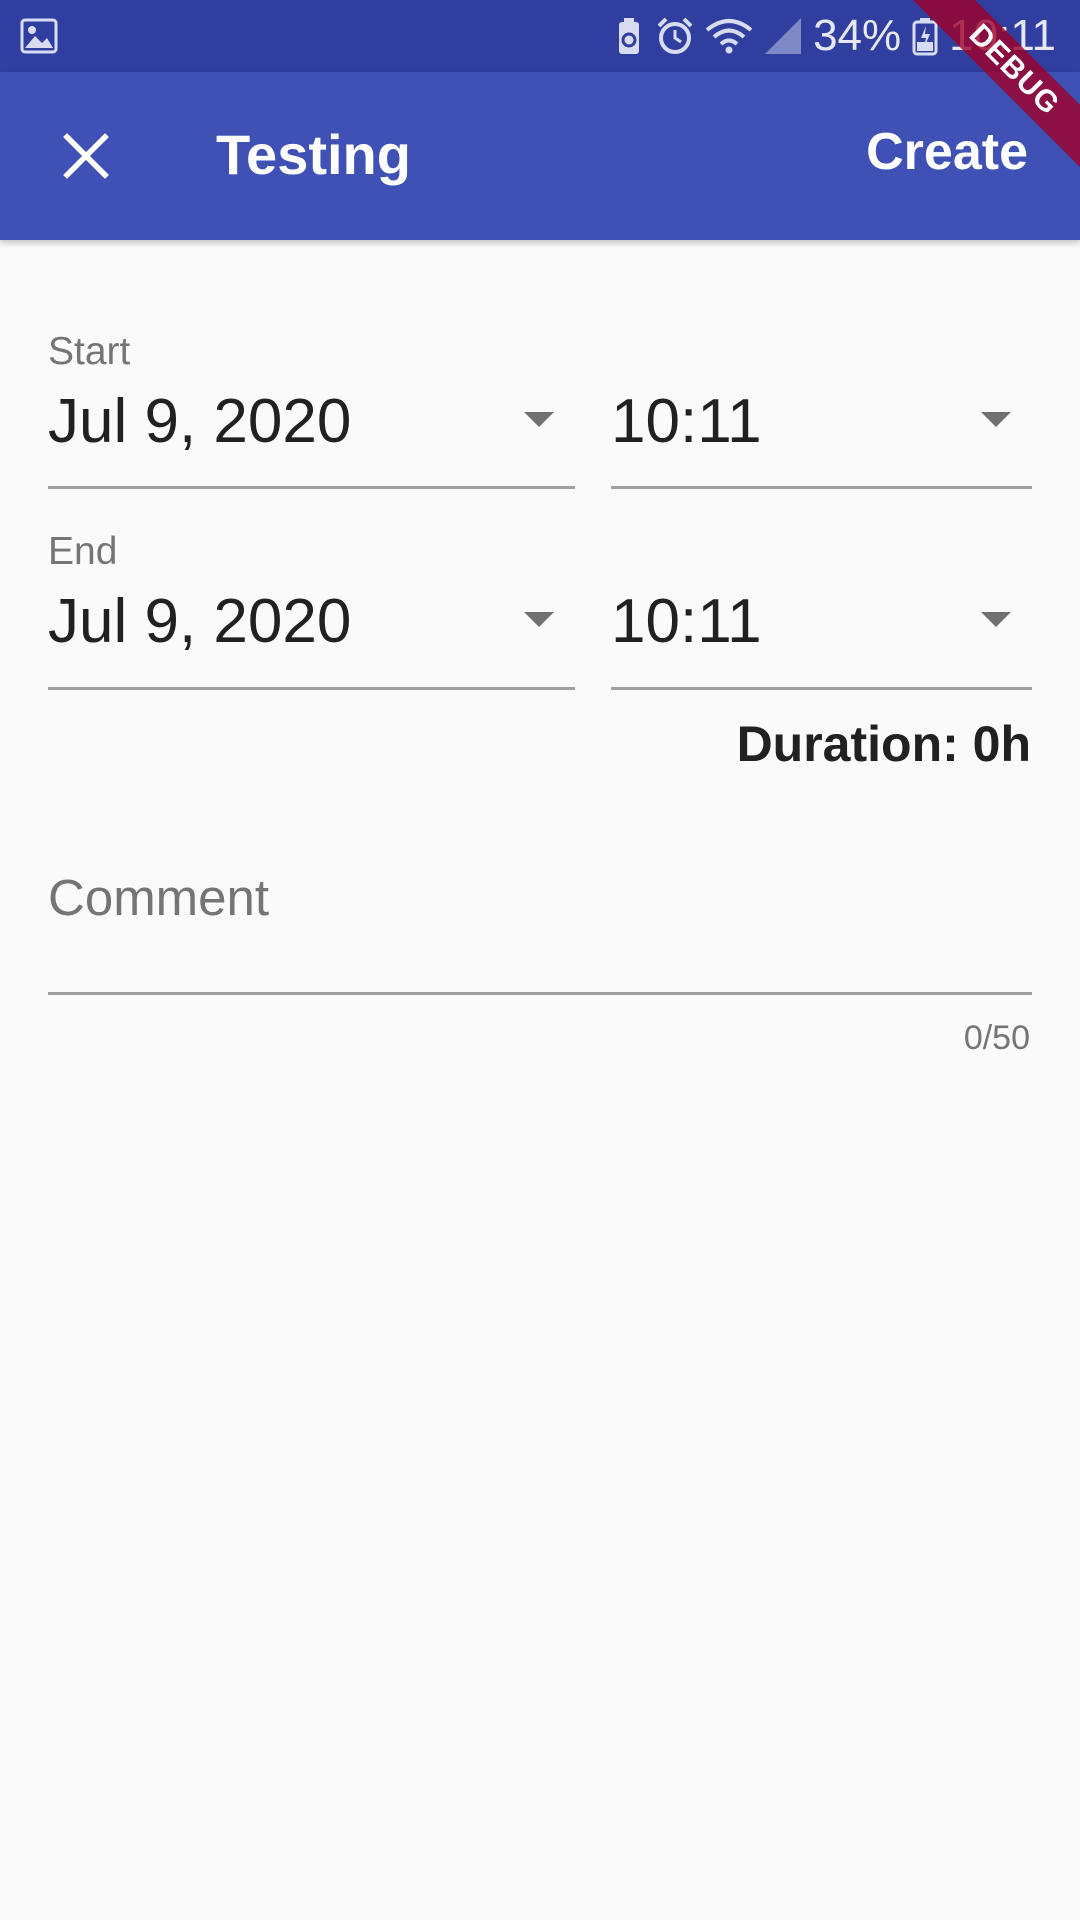 The width and height of the screenshot is (1080, 1920). Describe the element at coordinates (883, 744) in the screenshot. I see `duration-text: Duration: 0h` at that location.